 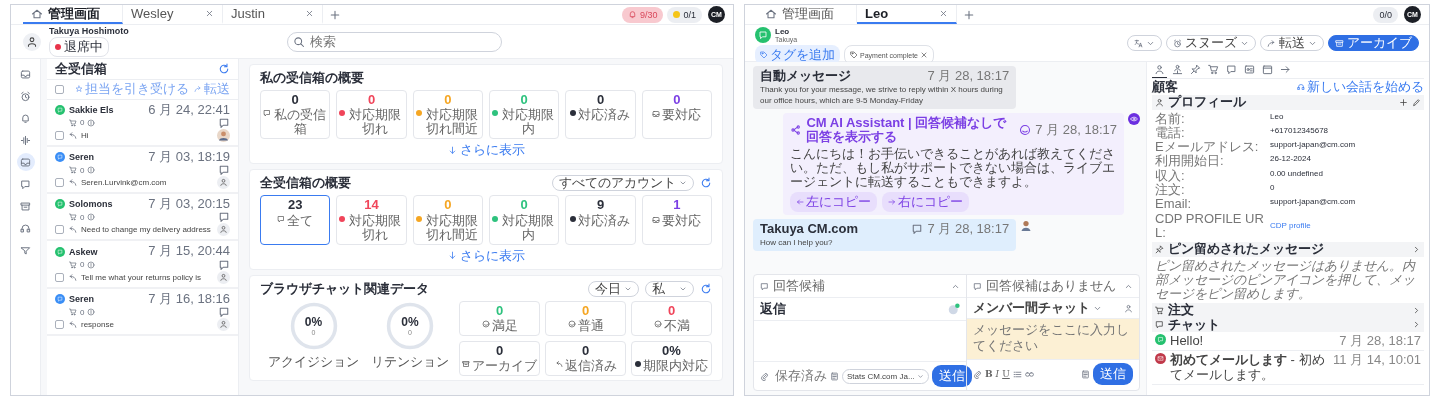 What do you see at coordinates (1017, 374) in the screenshot?
I see `list-icon` at bounding box center [1017, 374].